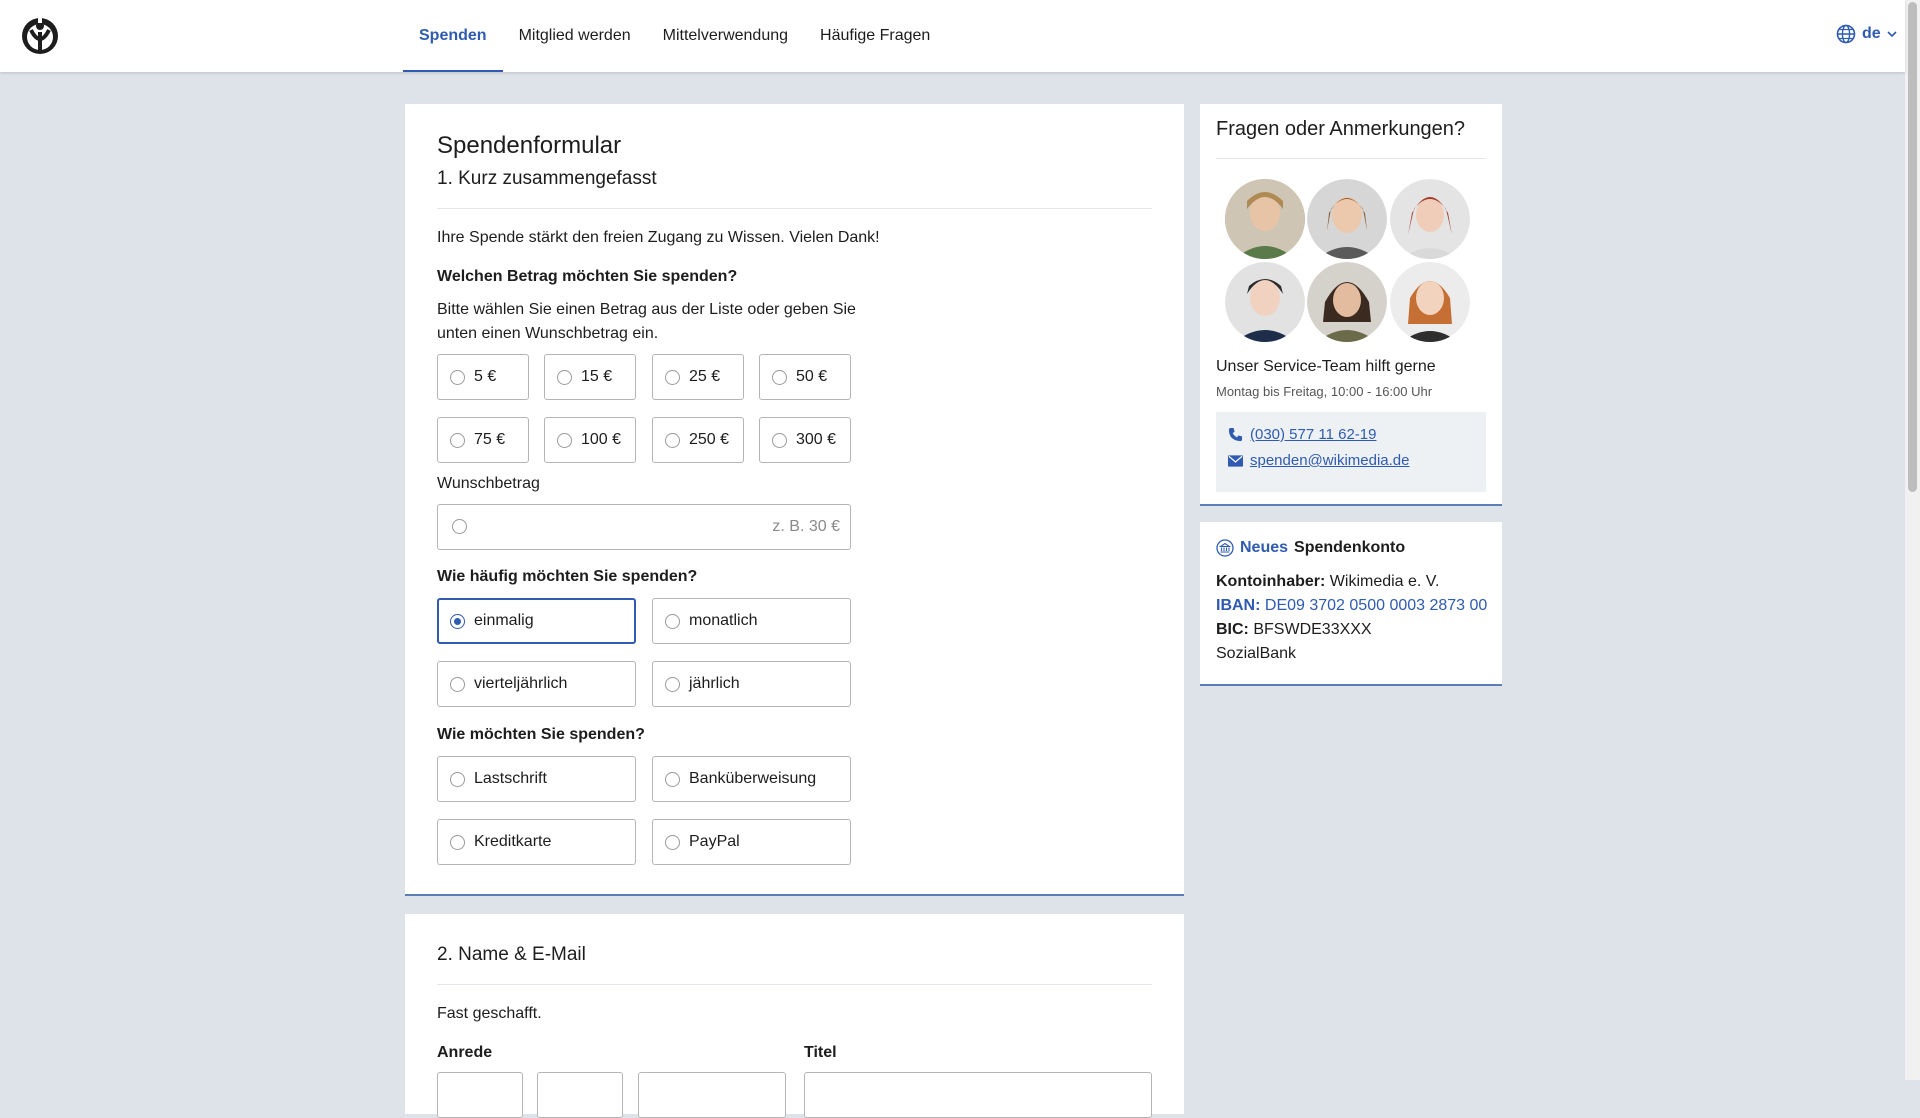 This screenshot has width=1920, height=1118. I want to click on interval-option-label: einmalig, so click(504, 620).